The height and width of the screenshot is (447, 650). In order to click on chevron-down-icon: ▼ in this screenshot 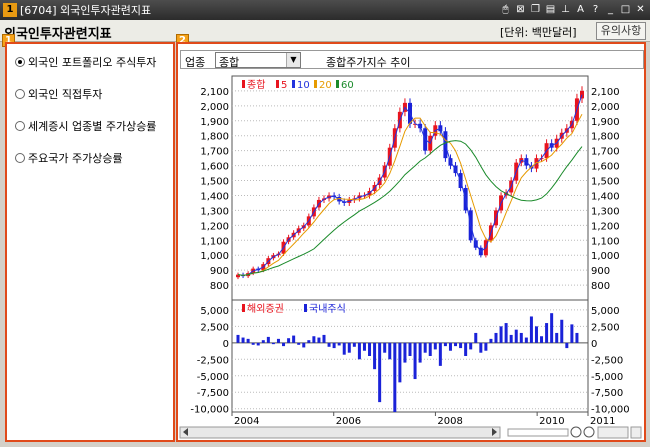, I will do `click(293, 60)`.